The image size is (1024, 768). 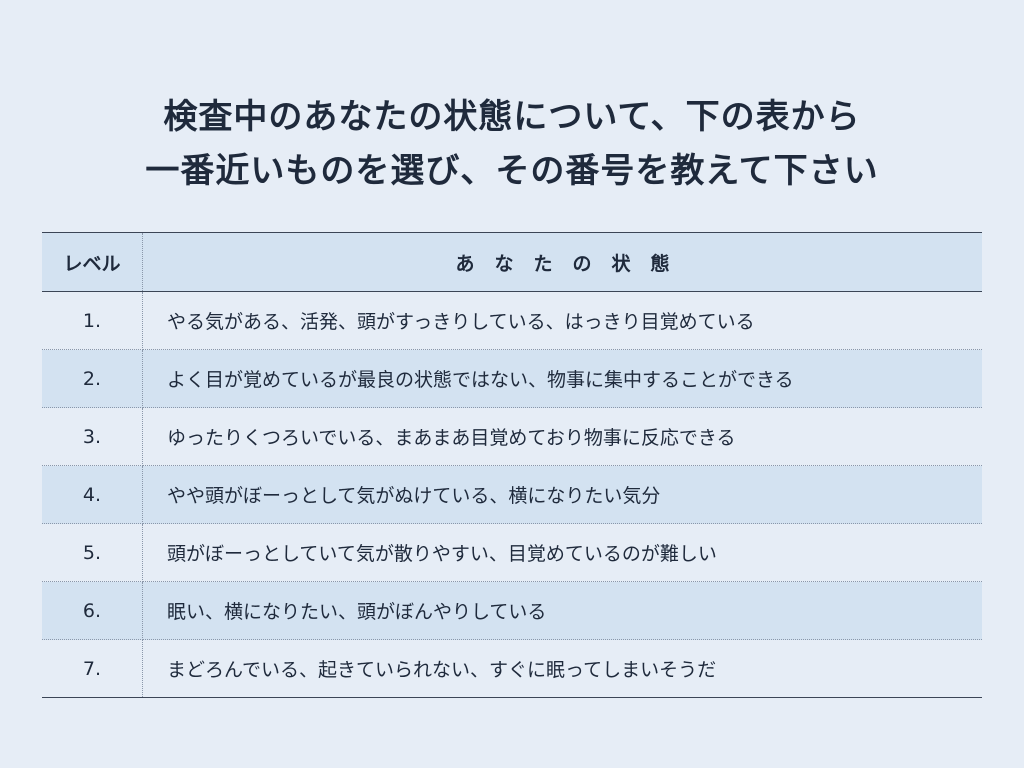 I want to click on table-row: 7. まどろんでいる、起きていられない、すぐに眠ってしまいそうだ, so click(x=512, y=668).